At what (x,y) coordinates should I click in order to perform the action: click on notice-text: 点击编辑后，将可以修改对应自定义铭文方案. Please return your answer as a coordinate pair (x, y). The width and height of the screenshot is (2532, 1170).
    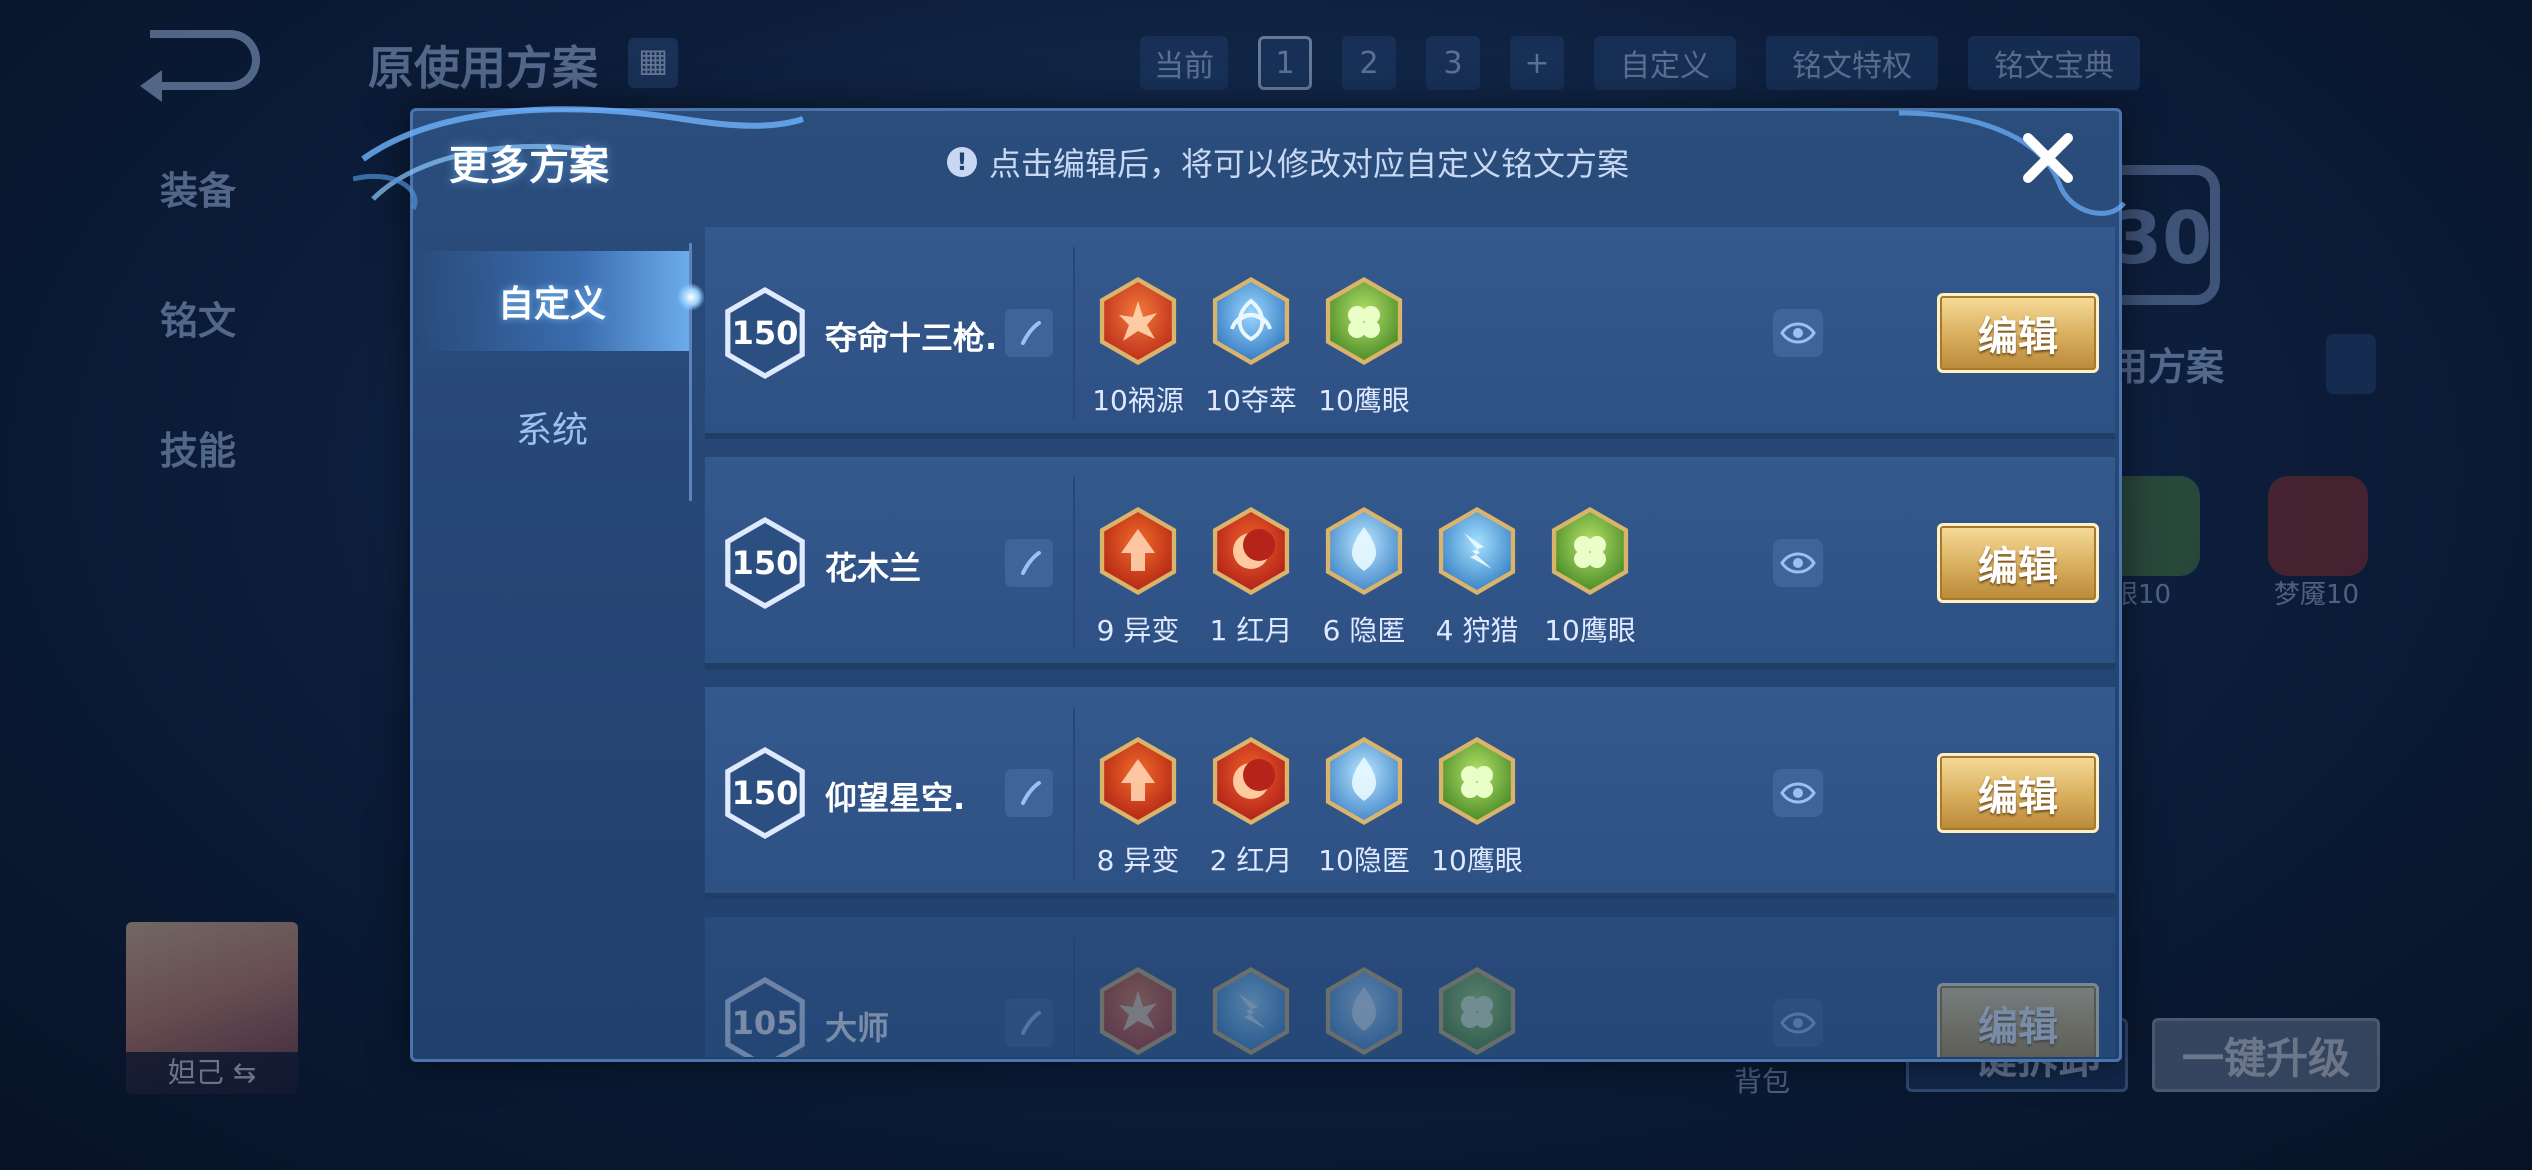
    Looking at the image, I should click on (1309, 164).